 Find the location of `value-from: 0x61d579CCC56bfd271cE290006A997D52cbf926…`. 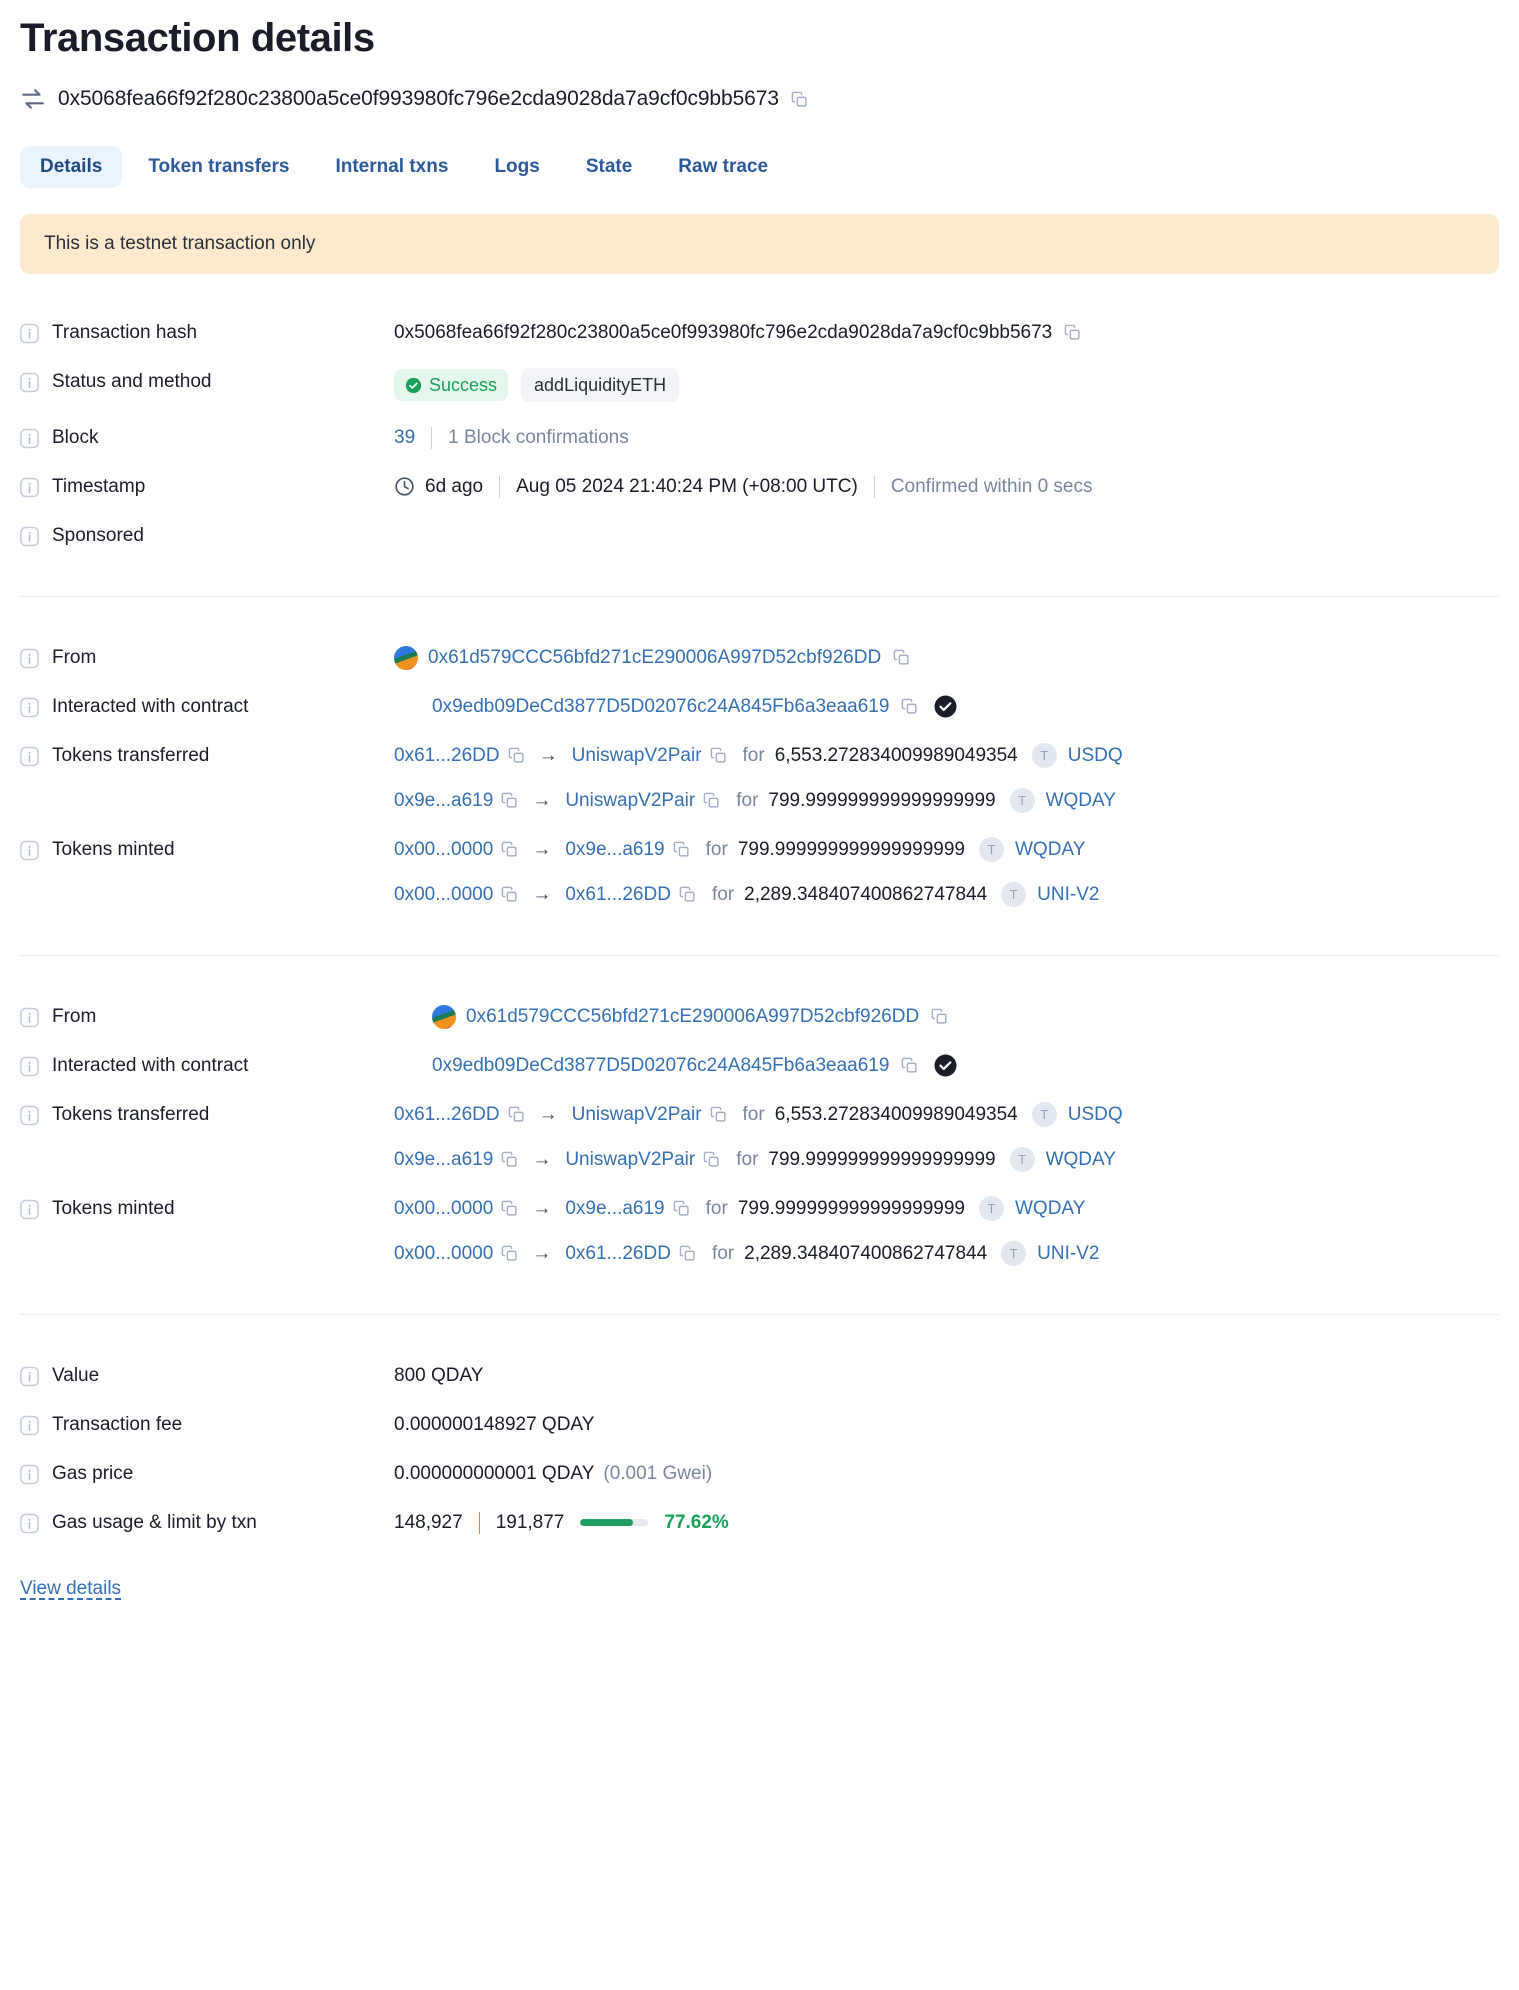

value-from: 0x61d579CCC56bfd271cE290006A997D52cbf926… is located at coordinates (946, 657).